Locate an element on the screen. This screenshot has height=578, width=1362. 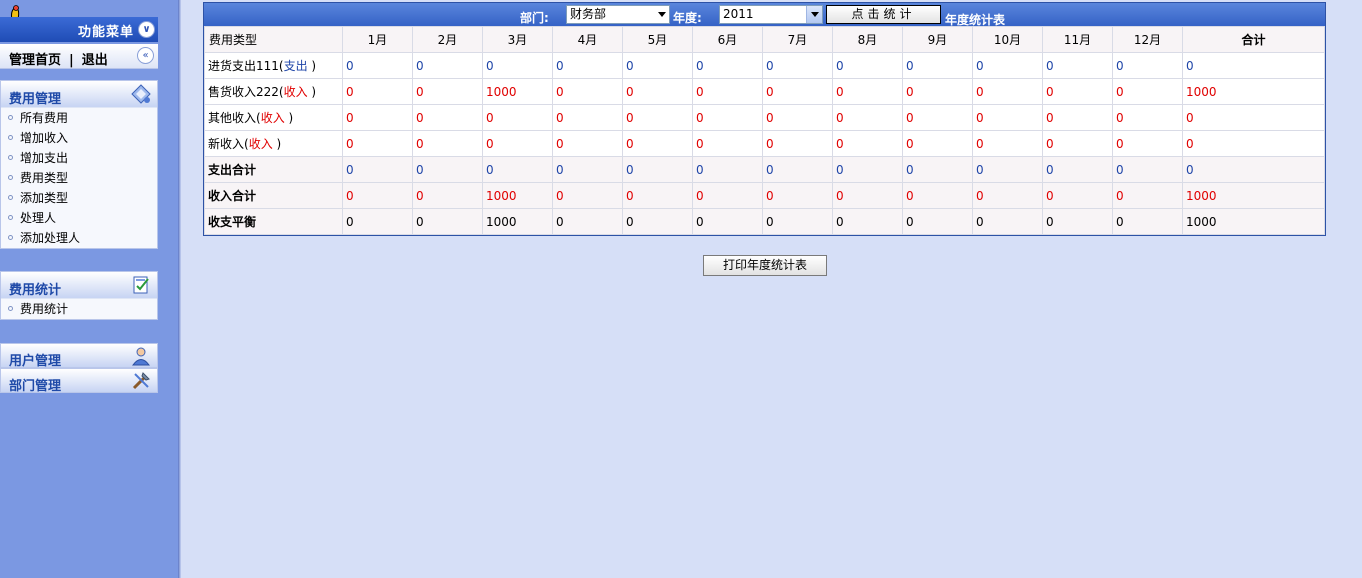
user-management-header: 用户管理 is located at coordinates (79, 356).